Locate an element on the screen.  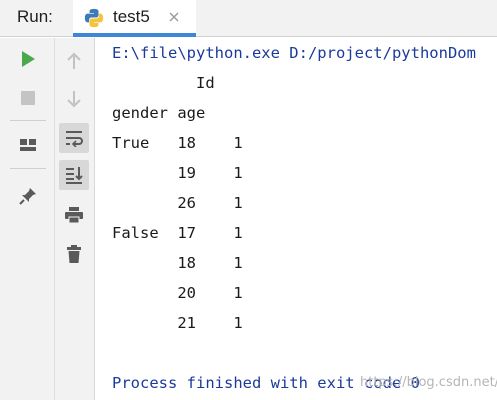
run-toolbar-left is located at coordinates (27, 219).